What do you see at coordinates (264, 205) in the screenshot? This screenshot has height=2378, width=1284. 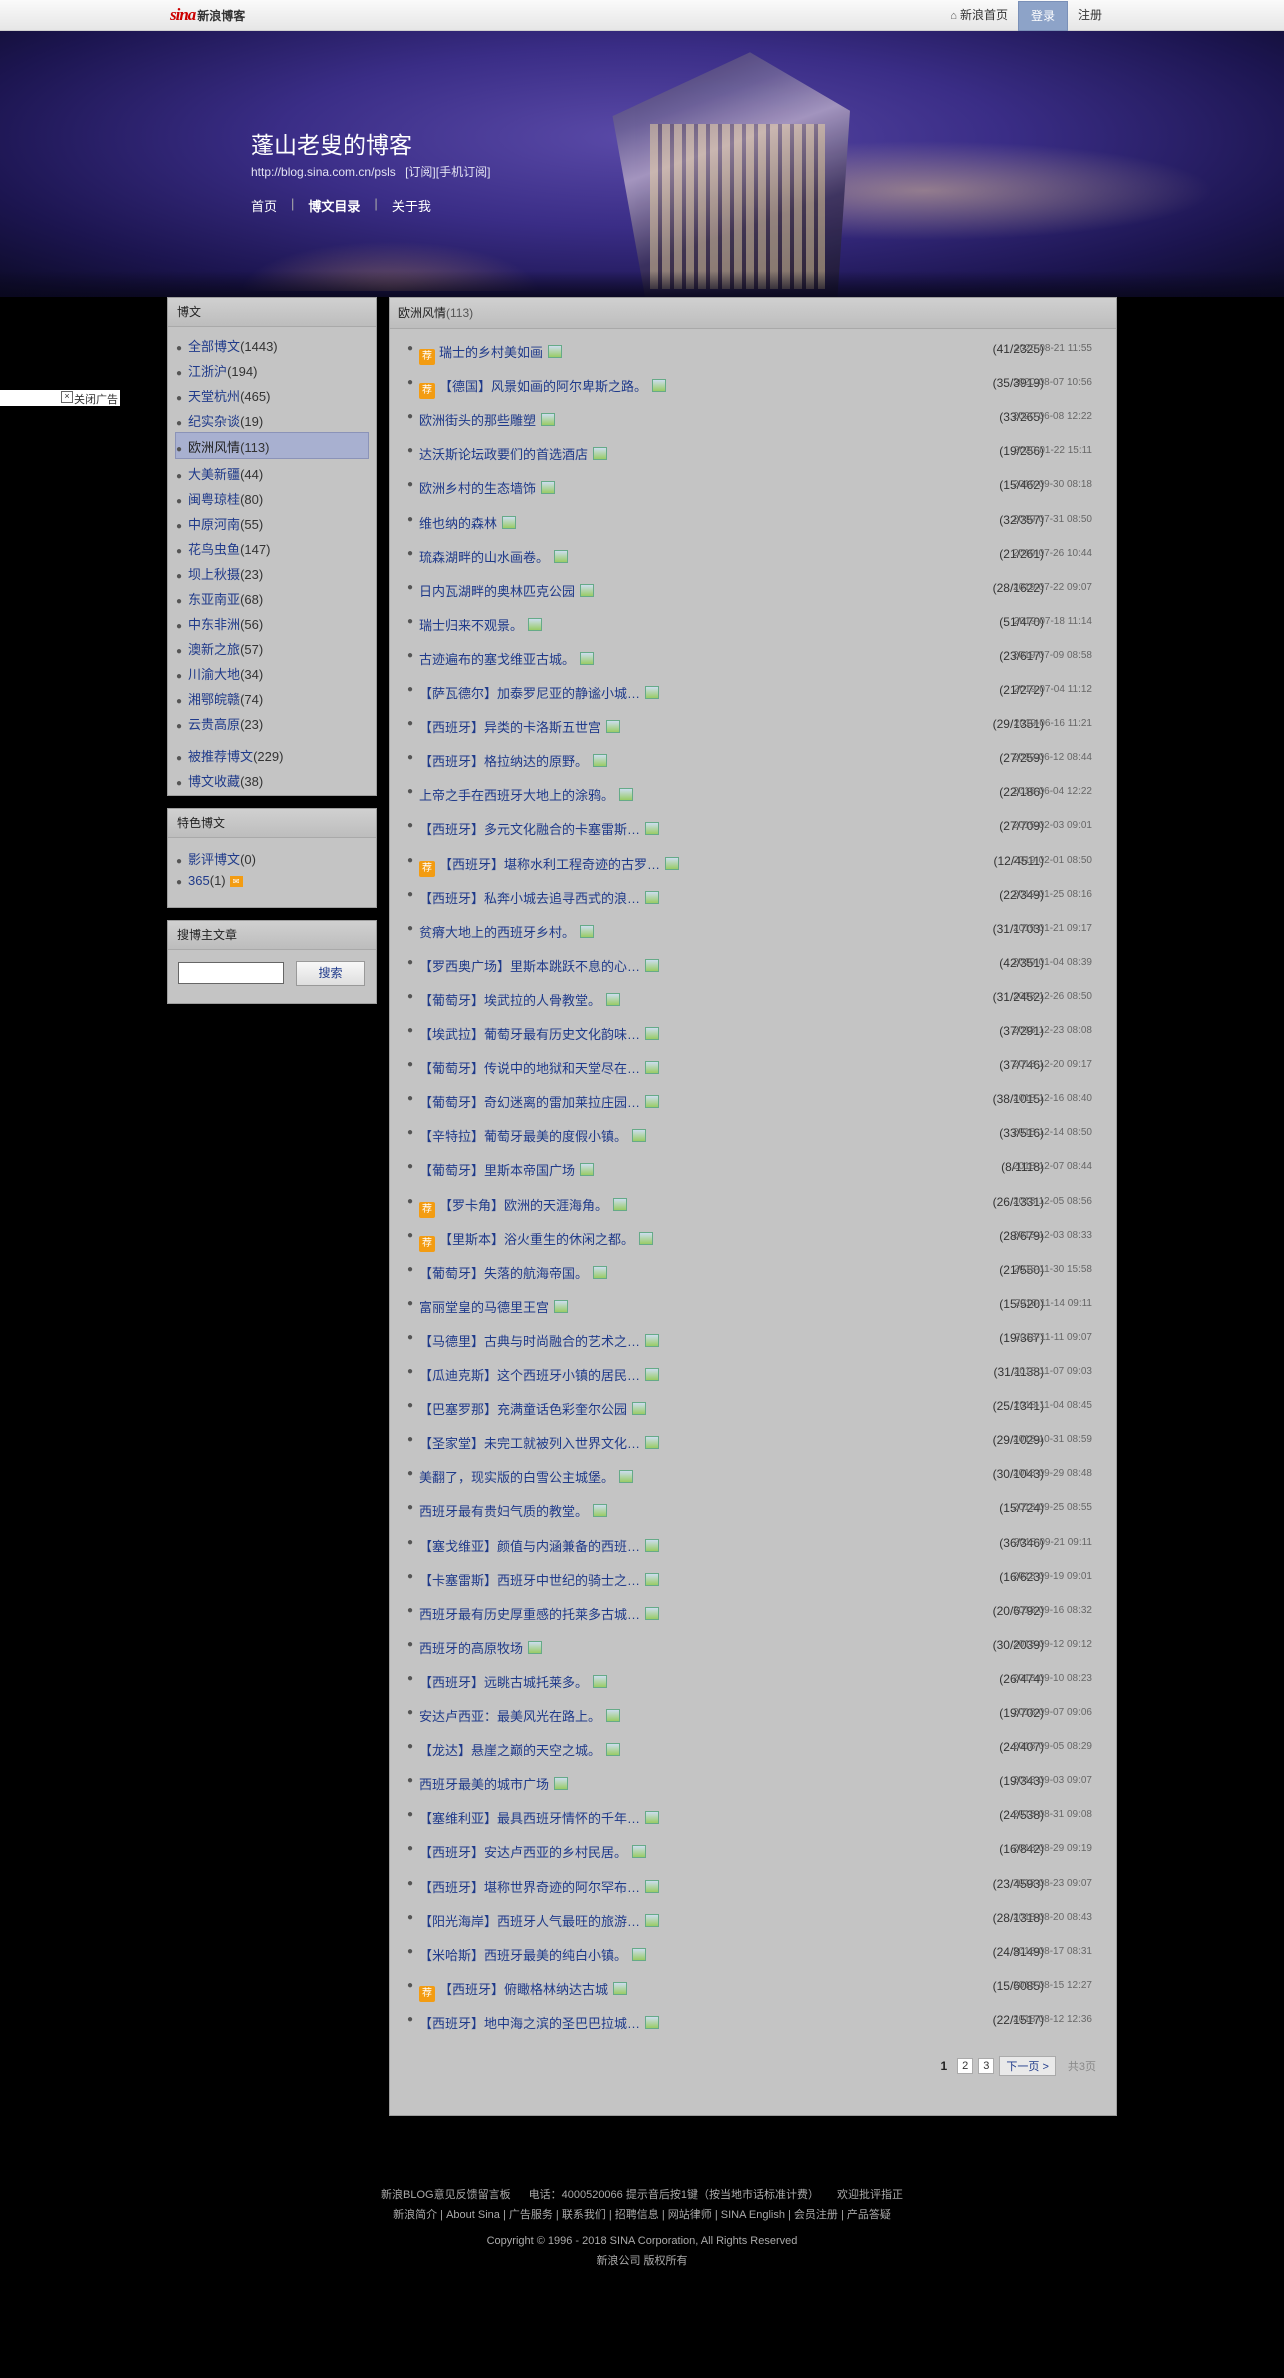 I see `nav-home: 首页` at bounding box center [264, 205].